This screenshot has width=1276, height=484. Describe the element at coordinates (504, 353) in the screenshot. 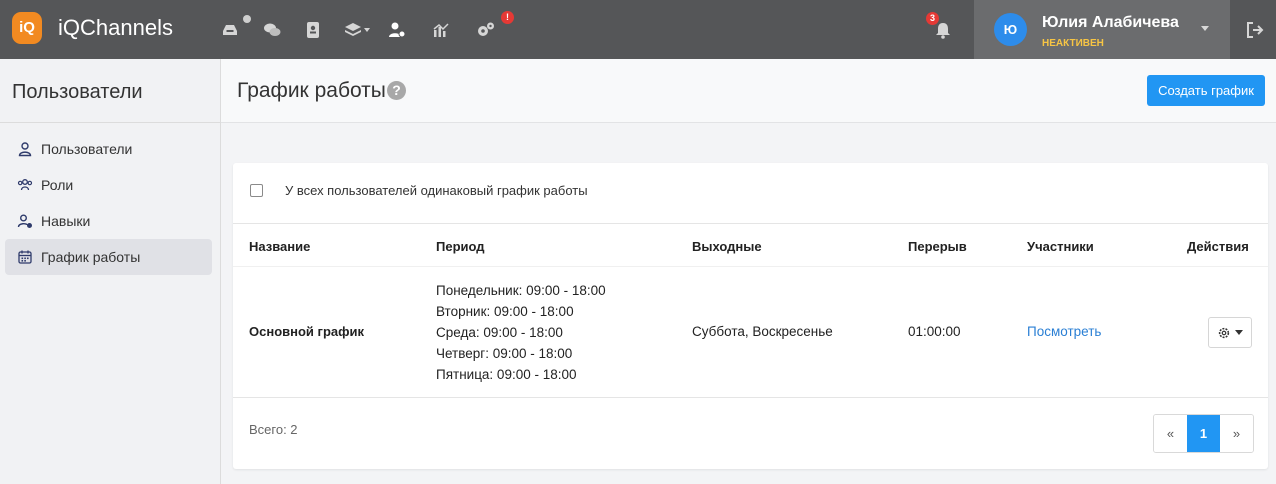

I see `period-line: Четверг: 09:00 - 18:00` at that location.